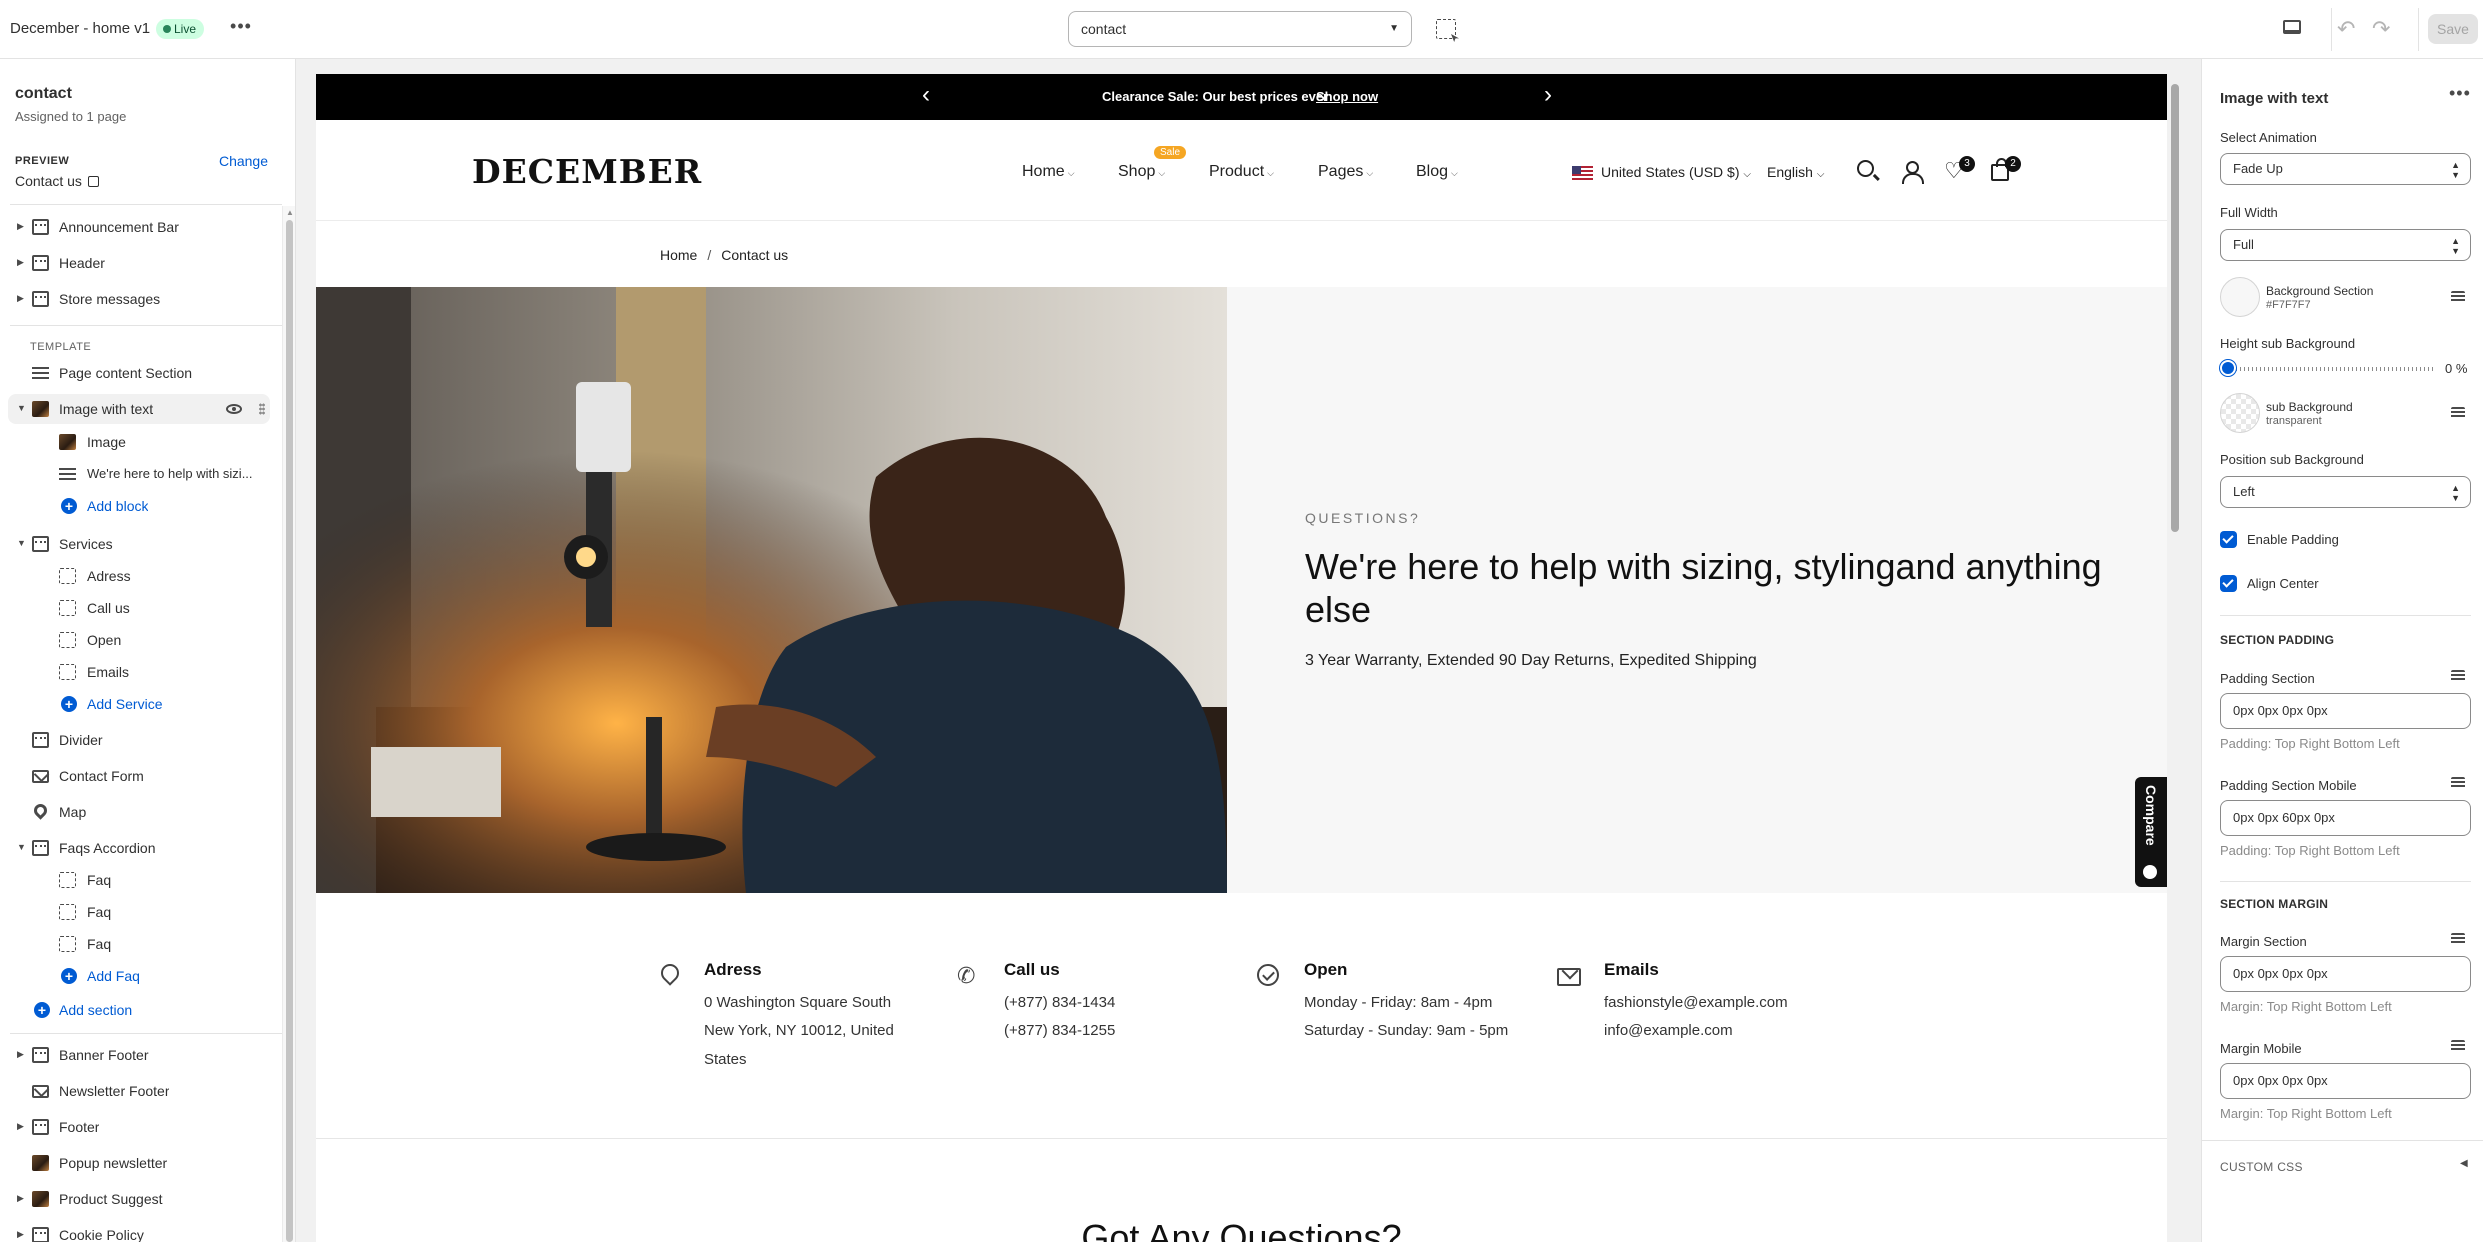 This screenshot has width=2483, height=1242. Describe the element at coordinates (135, 672) in the screenshot. I see `block-emails: Emails` at that location.